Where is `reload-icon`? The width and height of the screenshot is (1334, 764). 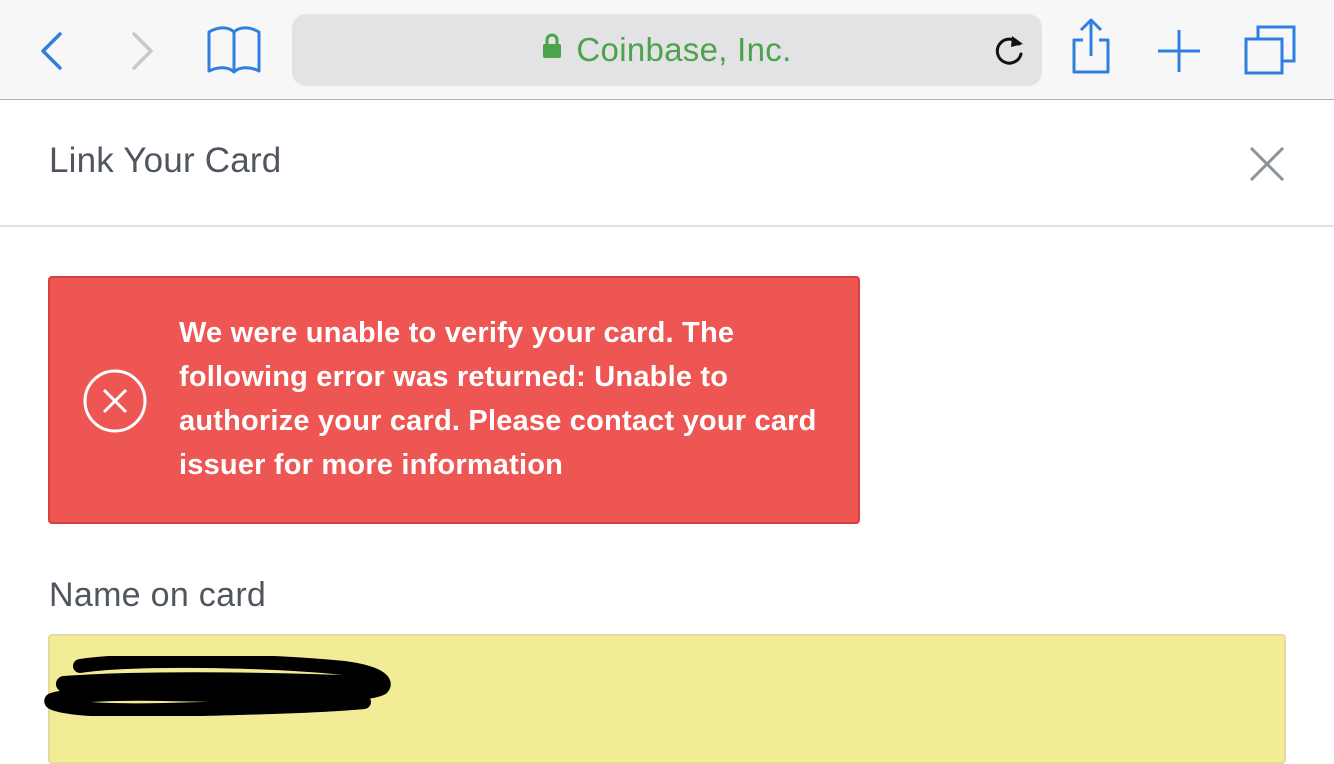 reload-icon is located at coordinates (1009, 52).